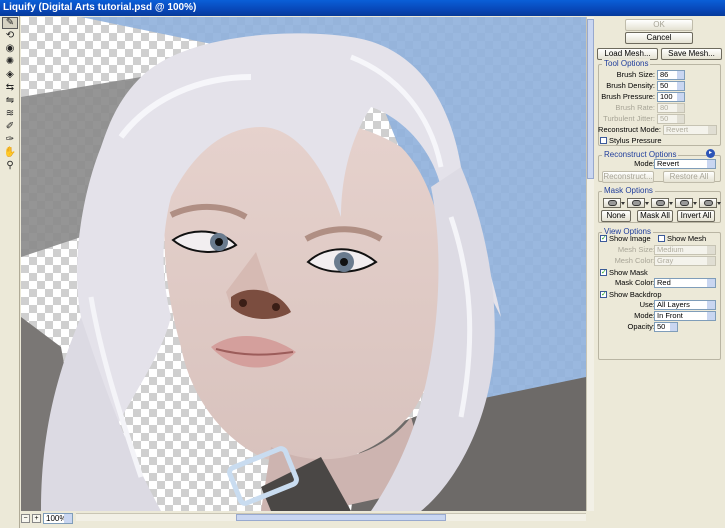  I want to click on freeze-mask-tool-icon: ✐, so click(10, 127).